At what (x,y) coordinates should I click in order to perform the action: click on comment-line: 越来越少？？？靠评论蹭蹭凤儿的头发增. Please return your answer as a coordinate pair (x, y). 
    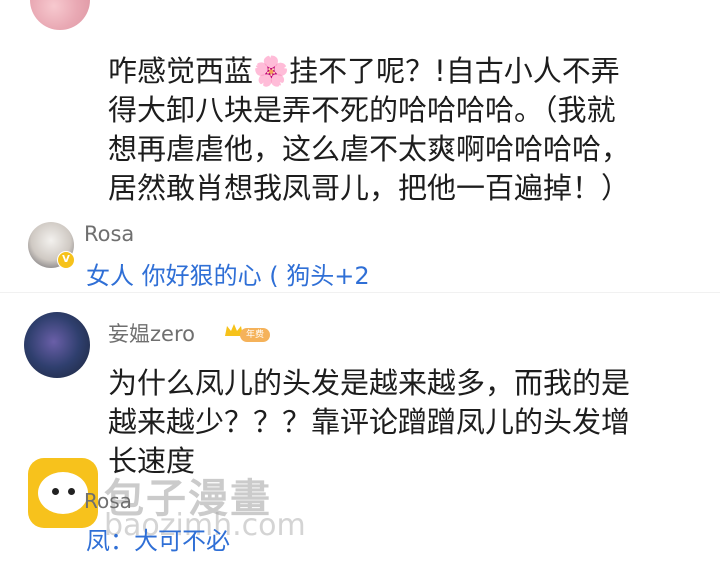
    Looking at the image, I should click on (369, 422).